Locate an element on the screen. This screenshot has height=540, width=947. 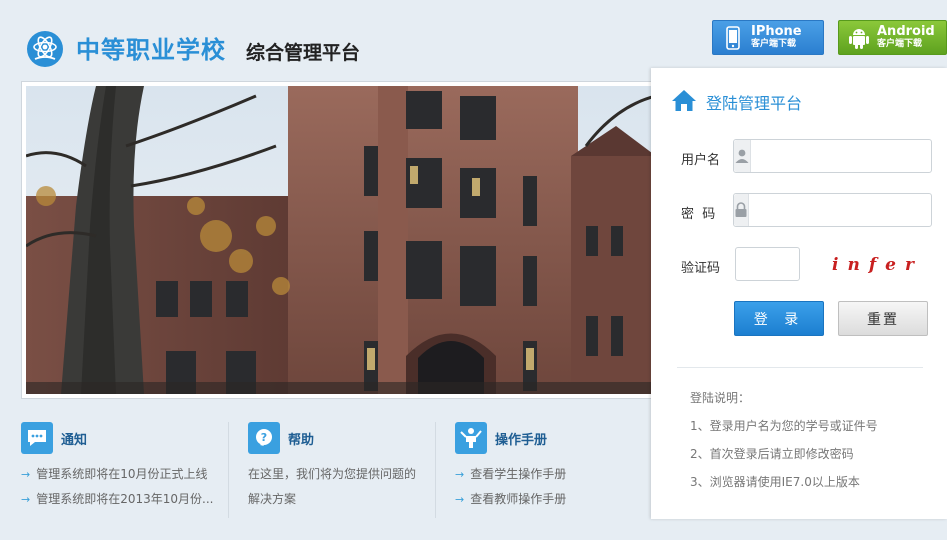
notes-title: 登陆说明： is located at coordinates (720, 398).